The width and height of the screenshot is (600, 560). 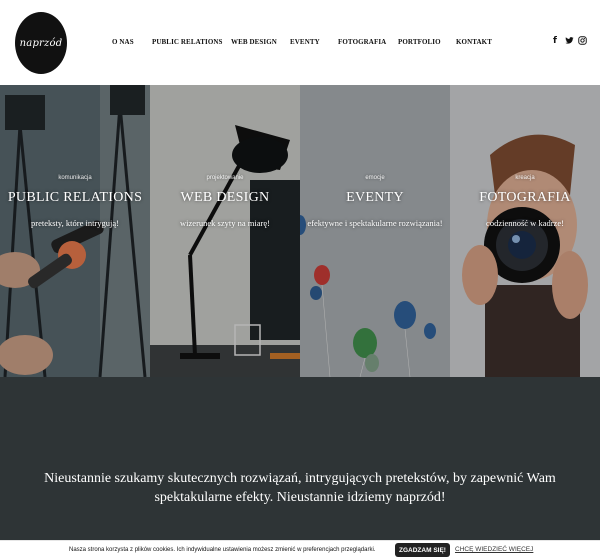 I want to click on logo-text: naprzód, so click(x=41, y=43).